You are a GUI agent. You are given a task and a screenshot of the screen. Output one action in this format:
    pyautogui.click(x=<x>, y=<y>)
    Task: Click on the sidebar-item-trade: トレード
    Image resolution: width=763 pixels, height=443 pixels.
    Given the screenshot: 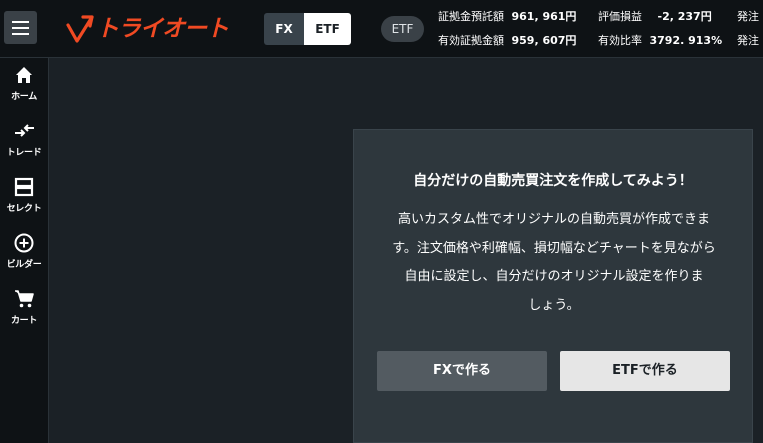 What is the action you would take?
    pyautogui.click(x=24, y=142)
    